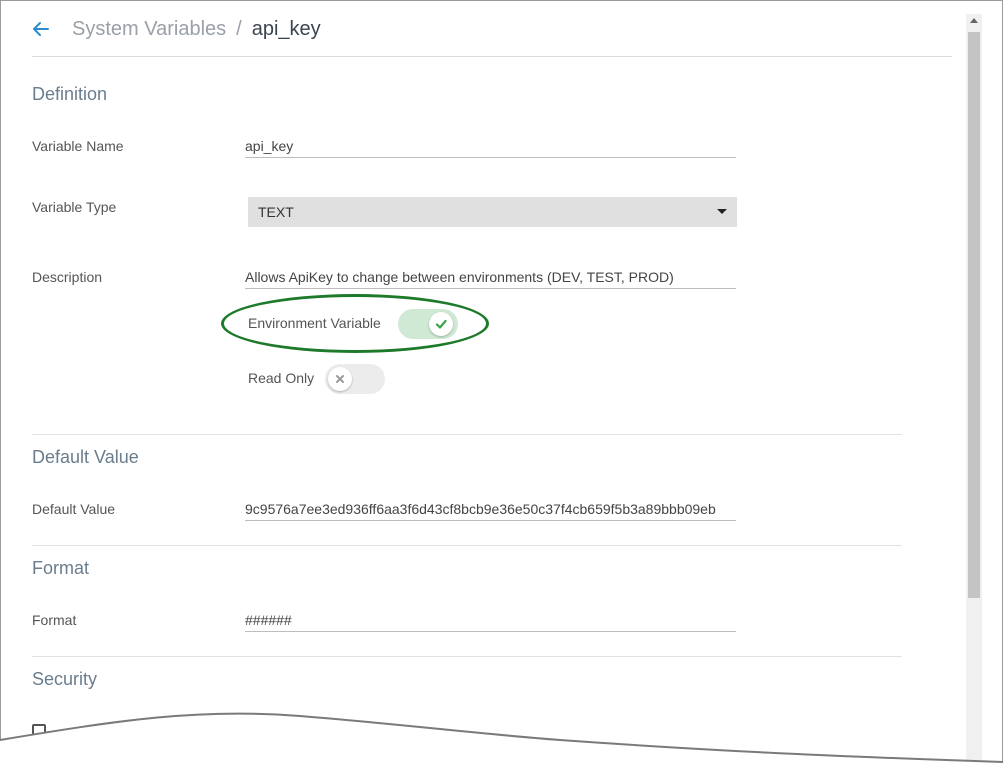 The height and width of the screenshot is (766, 1003). I want to click on variable-name-label: Variable Name, so click(78, 146).